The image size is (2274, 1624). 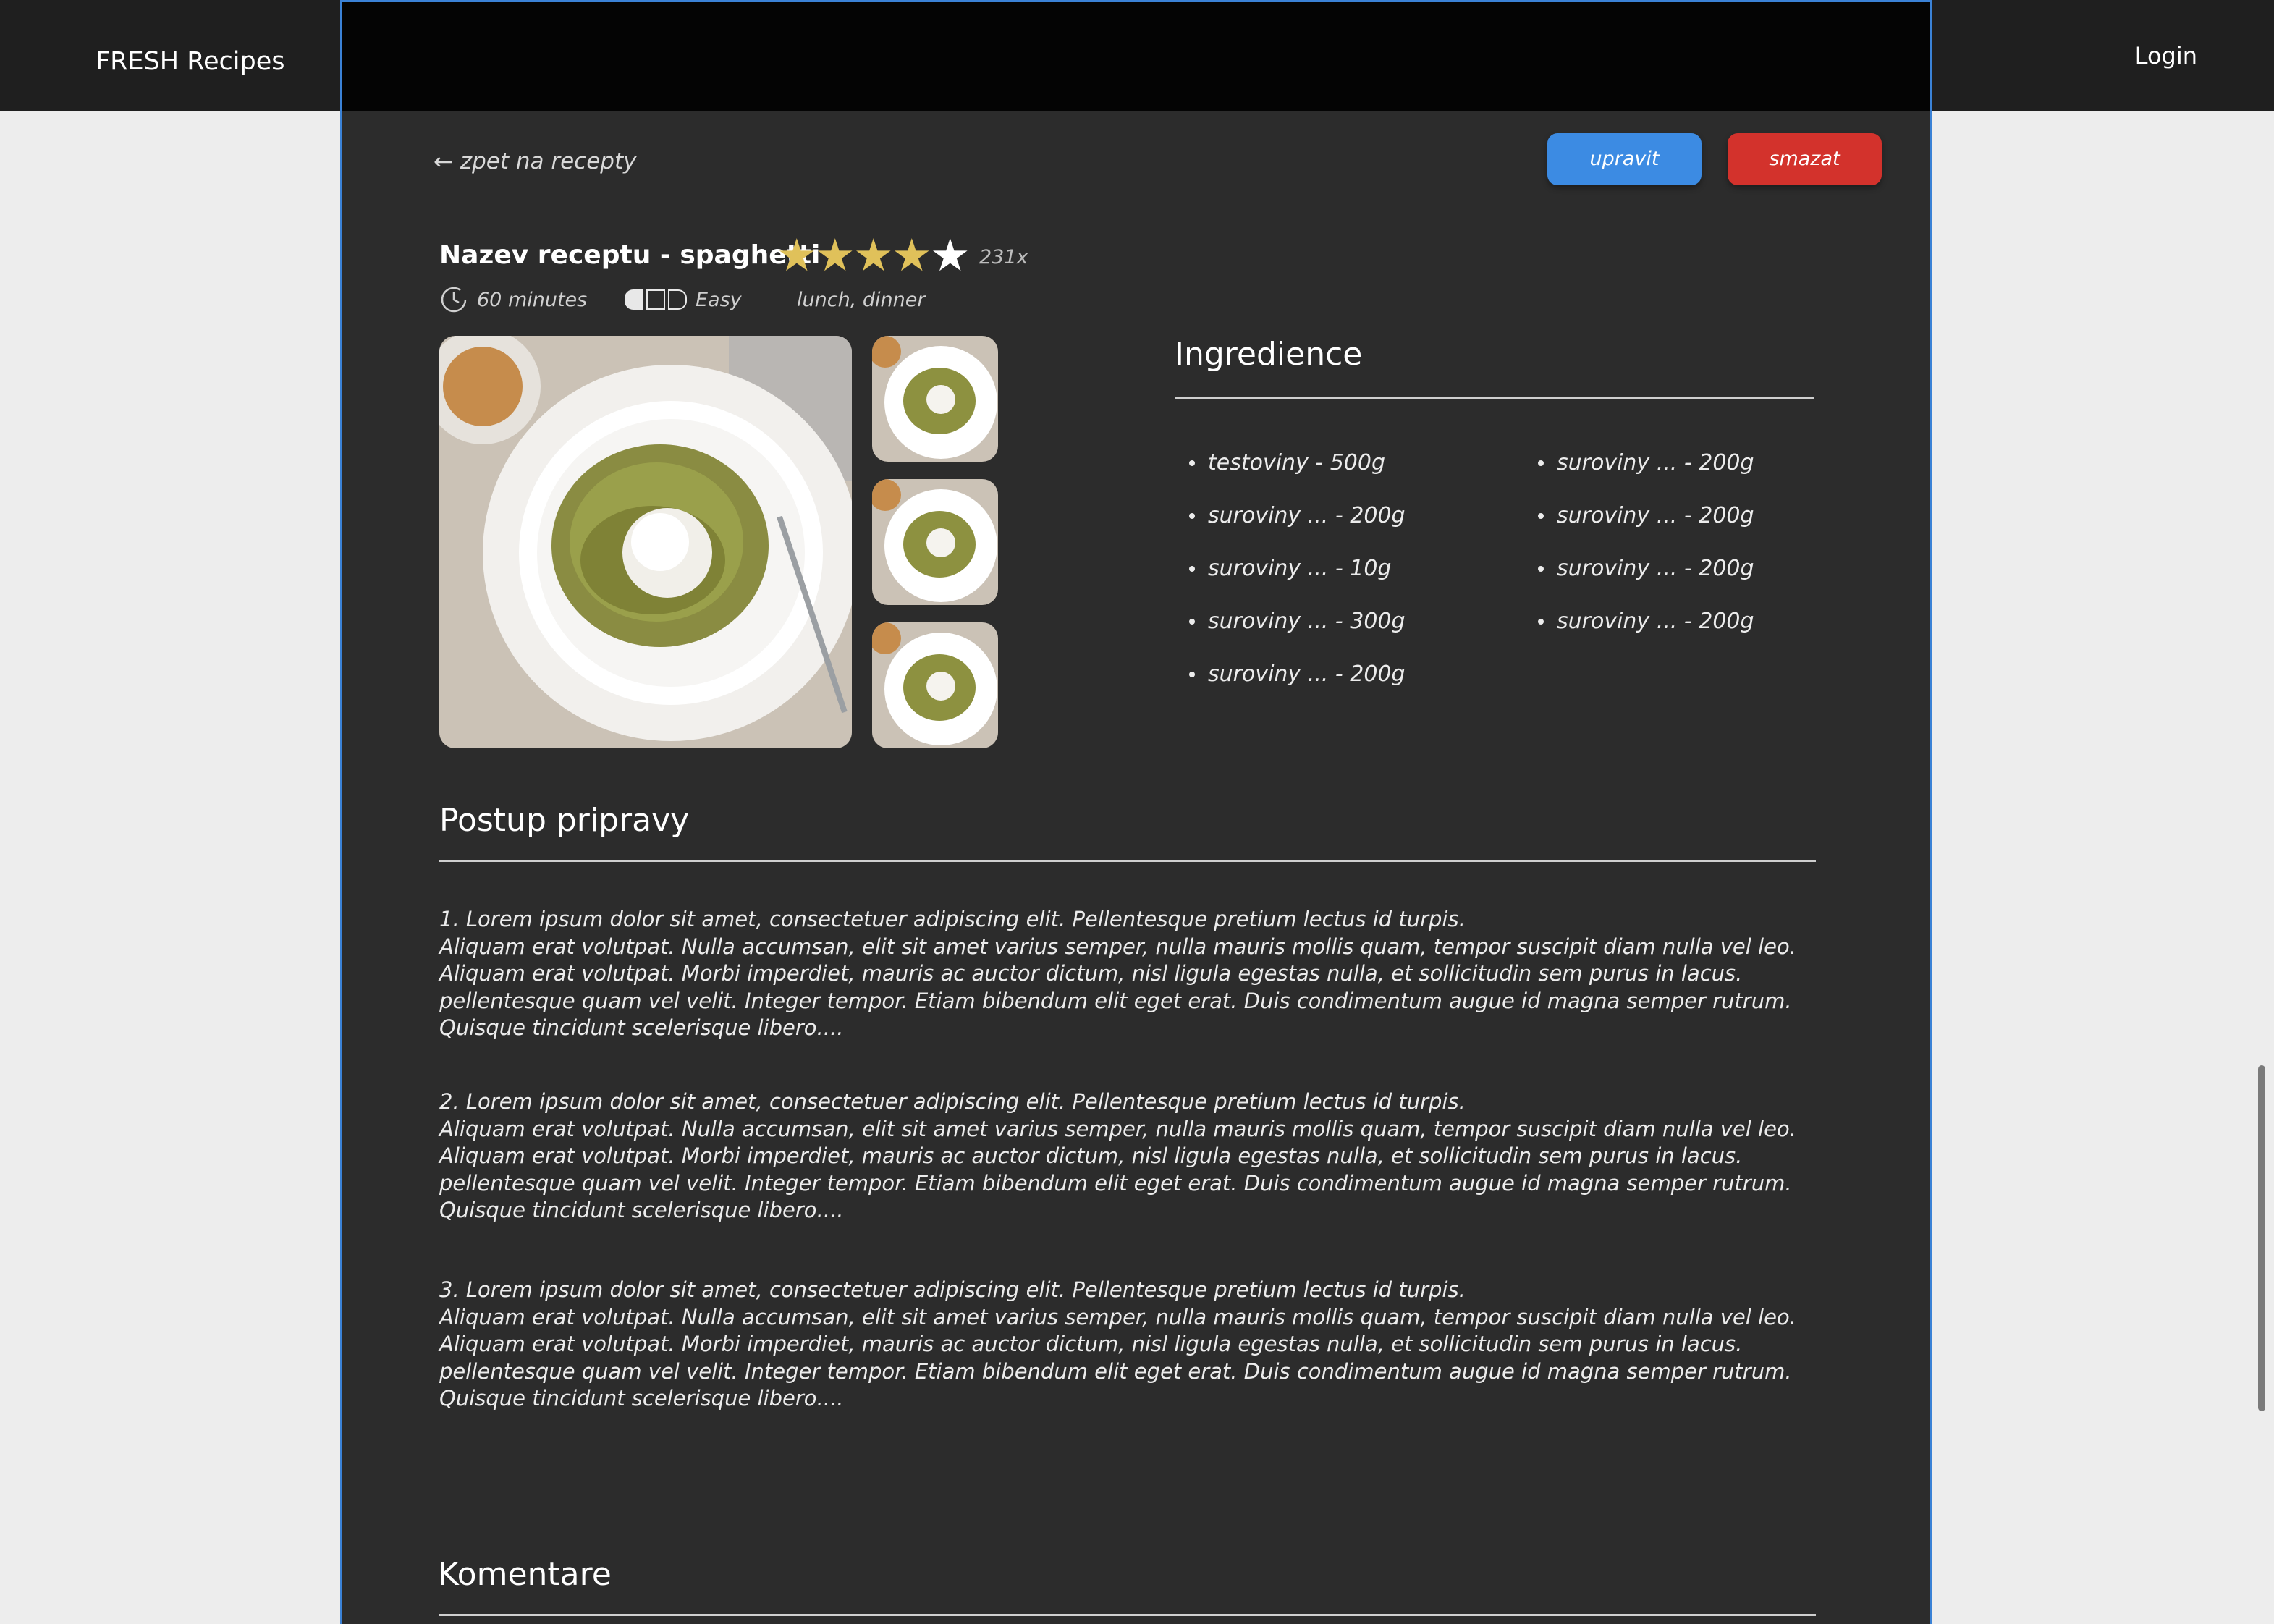 I want to click on clock-icon, so click(x=454, y=300).